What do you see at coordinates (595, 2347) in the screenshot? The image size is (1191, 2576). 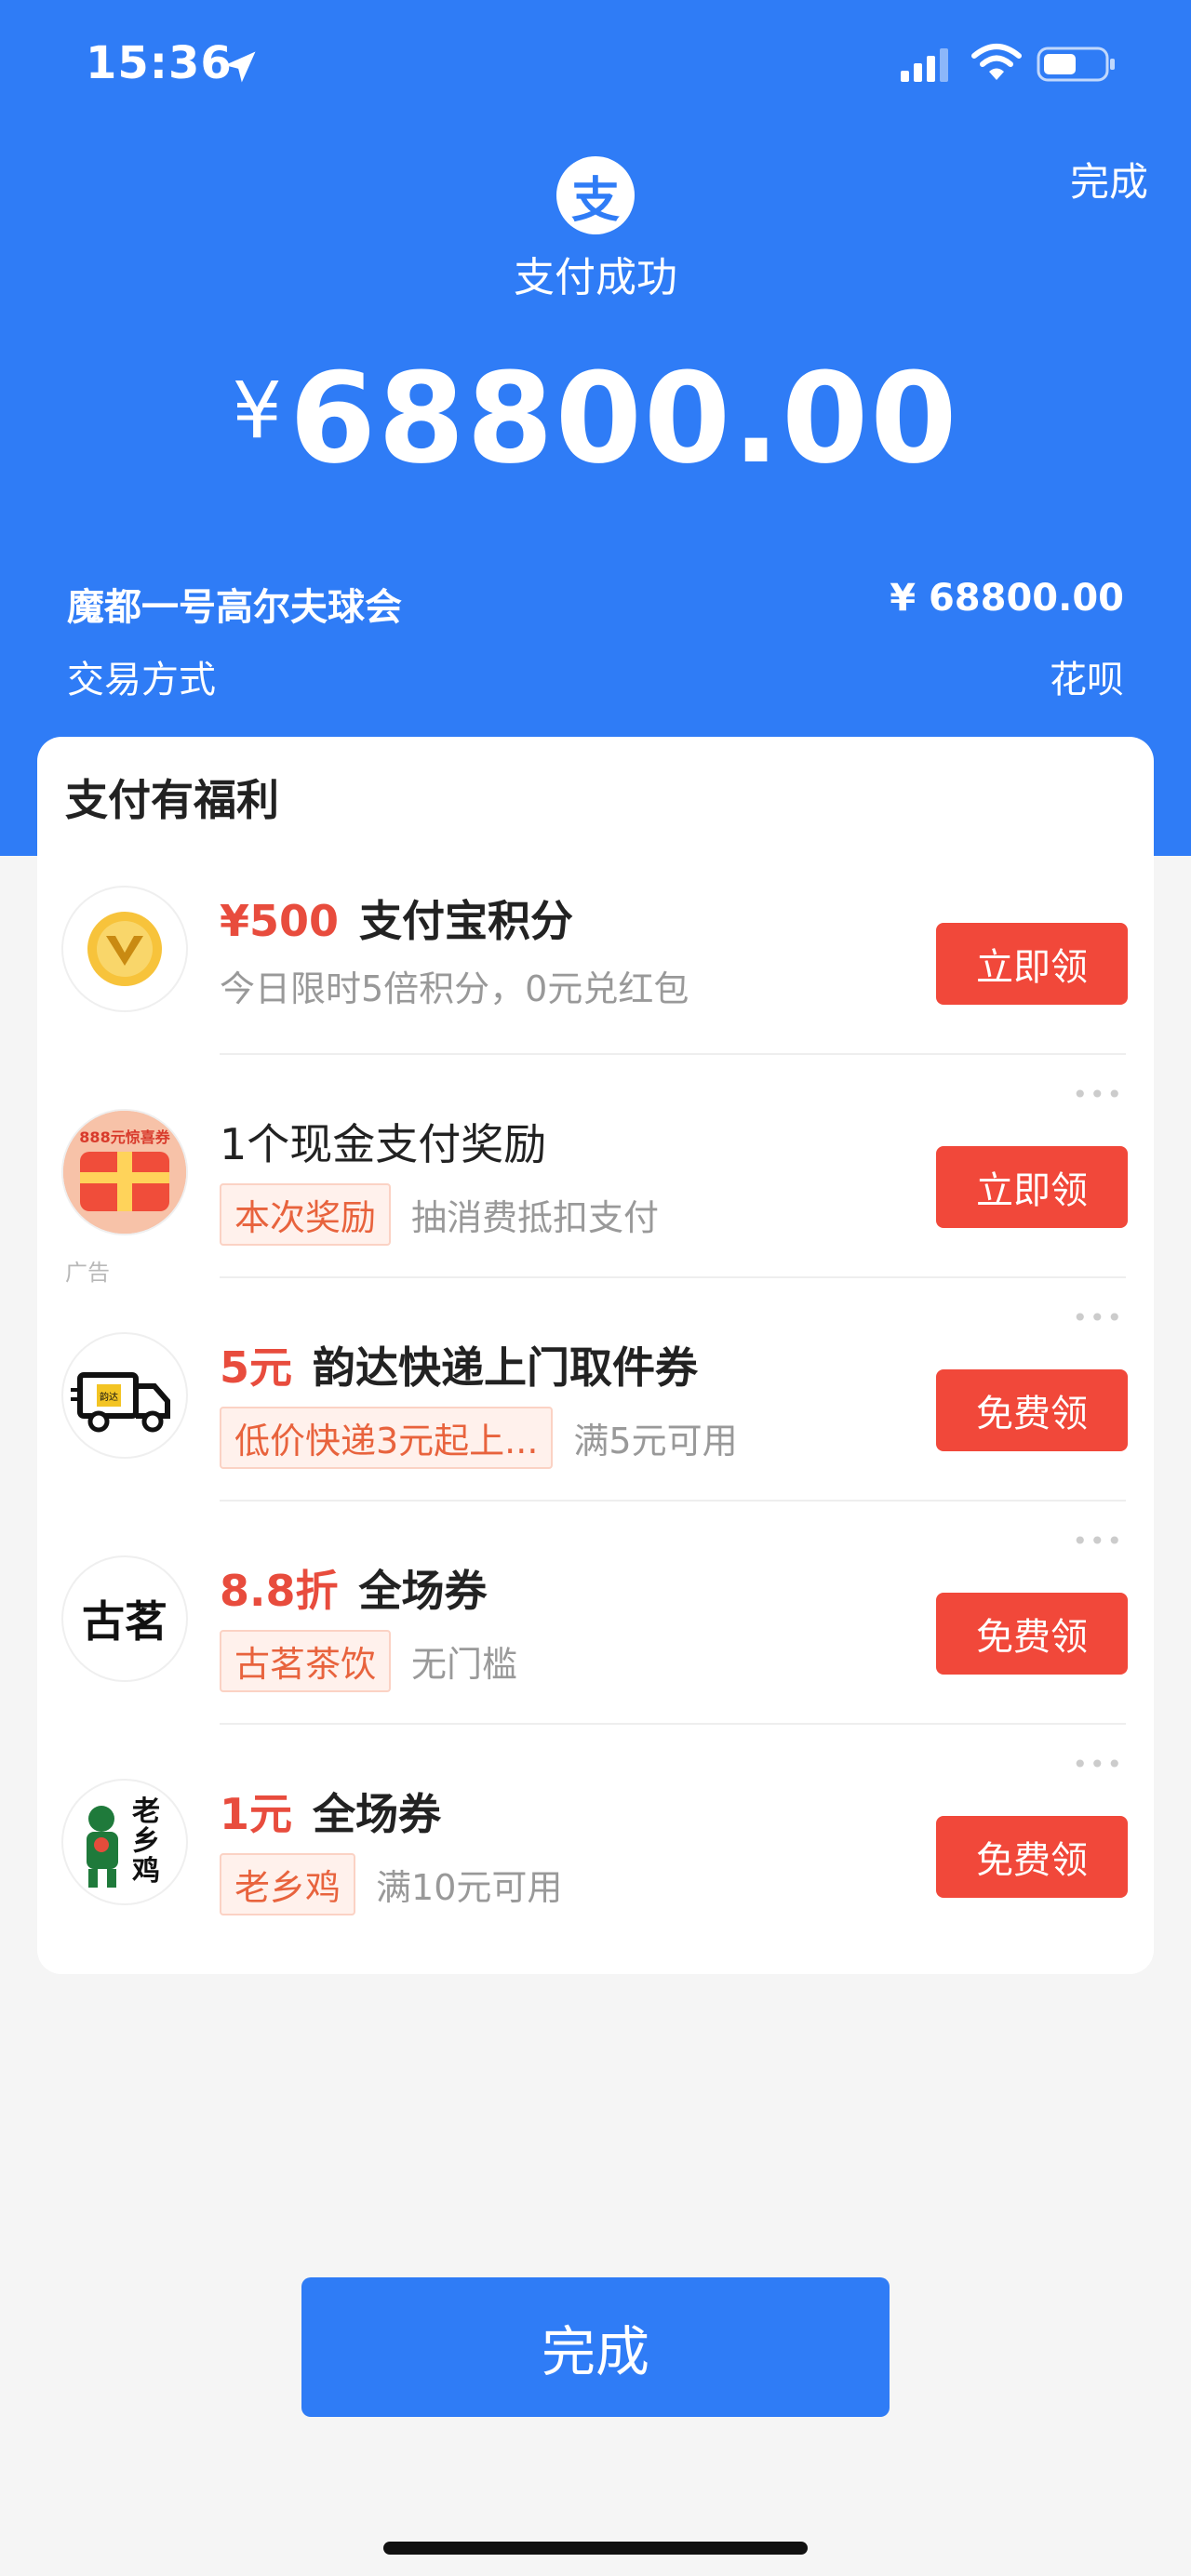 I see `done-button: 完成` at bounding box center [595, 2347].